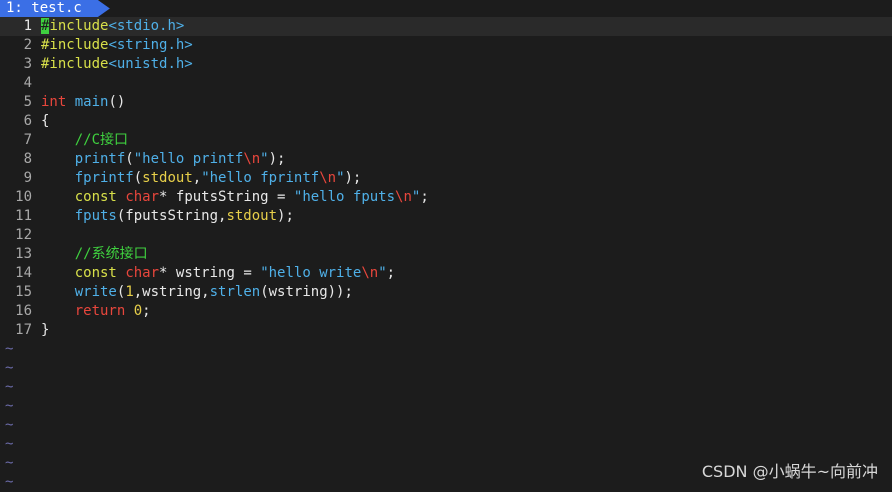 This screenshot has width=892, height=492. What do you see at coordinates (446, 121) in the screenshot?
I see `code-line: 6{` at bounding box center [446, 121].